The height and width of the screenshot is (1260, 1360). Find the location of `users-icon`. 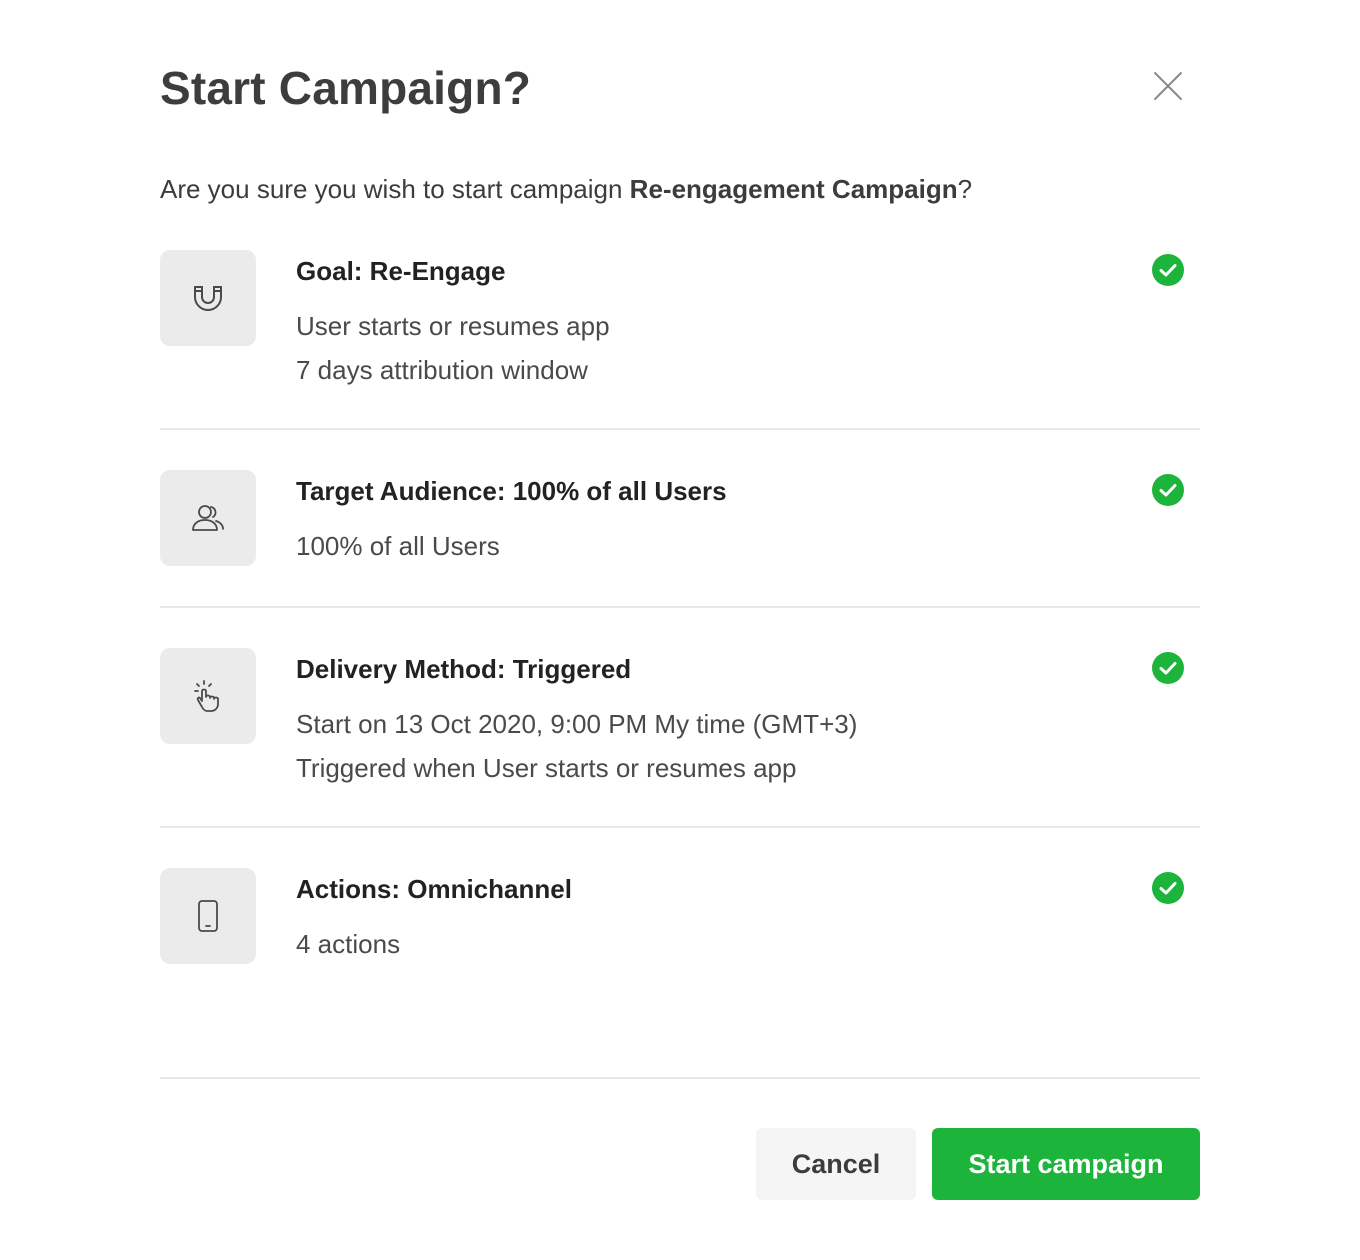

users-icon is located at coordinates (208, 518).